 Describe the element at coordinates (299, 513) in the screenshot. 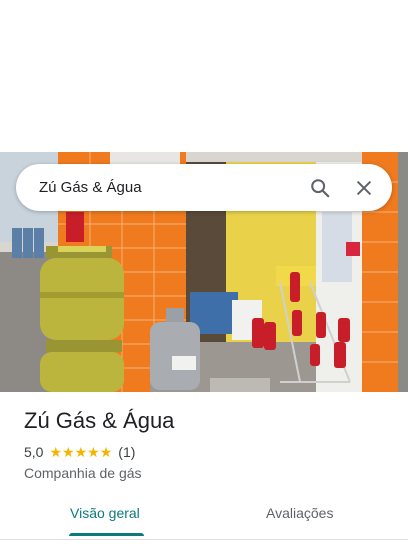

I see `tab-reviews: Avaliações` at that location.